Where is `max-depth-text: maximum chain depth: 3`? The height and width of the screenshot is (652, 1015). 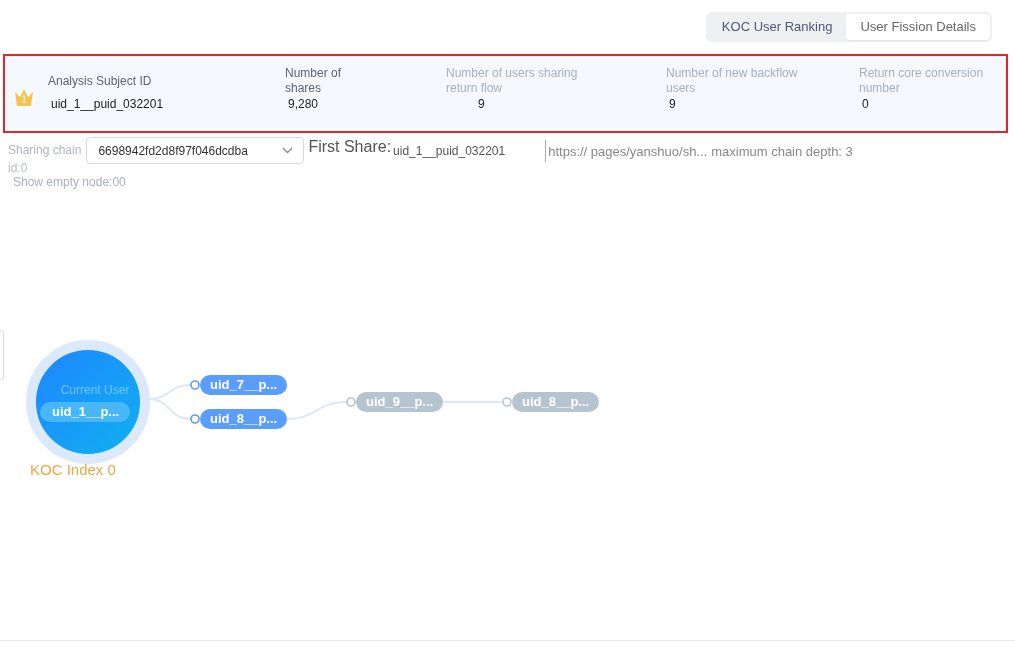 max-depth-text: maximum chain depth: 3 is located at coordinates (782, 152).